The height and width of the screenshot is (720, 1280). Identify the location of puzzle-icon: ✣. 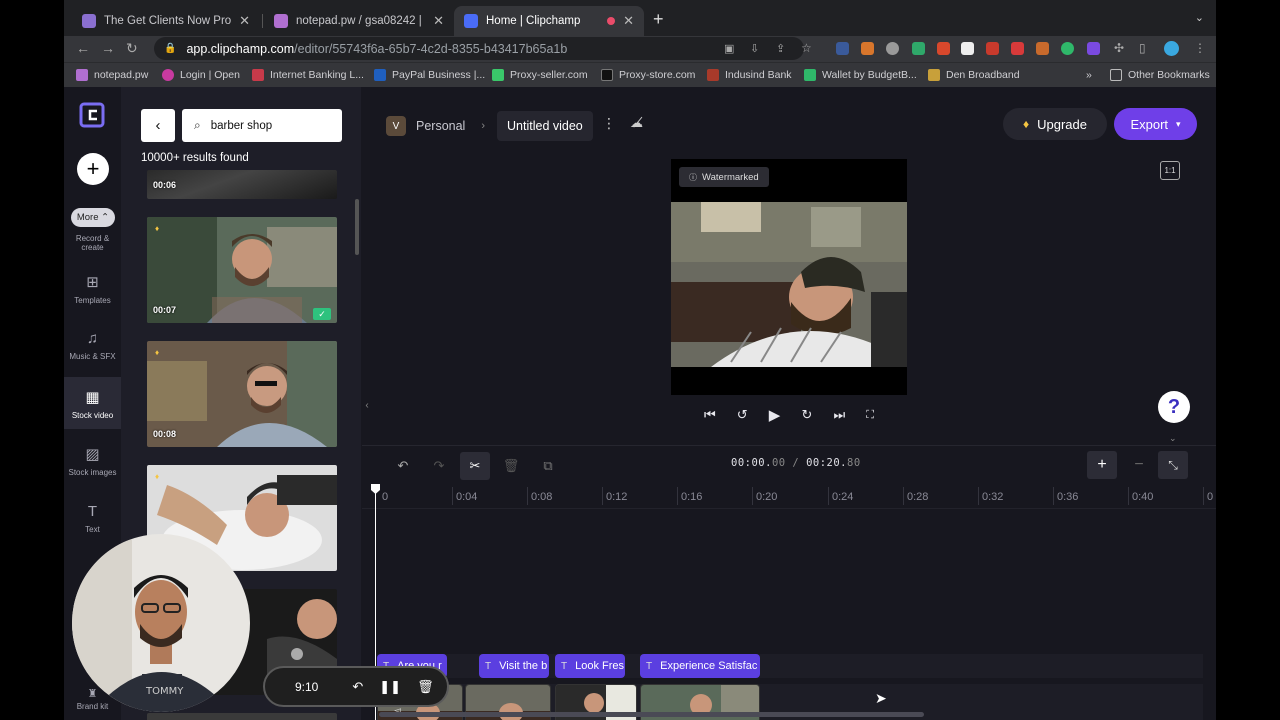
(1119, 48).